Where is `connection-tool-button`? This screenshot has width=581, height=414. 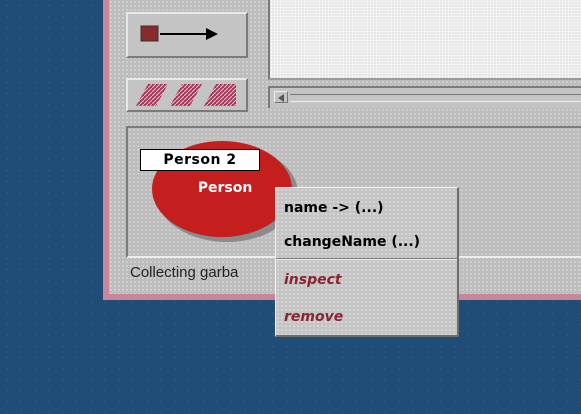
connection-tool-button is located at coordinates (187, 35).